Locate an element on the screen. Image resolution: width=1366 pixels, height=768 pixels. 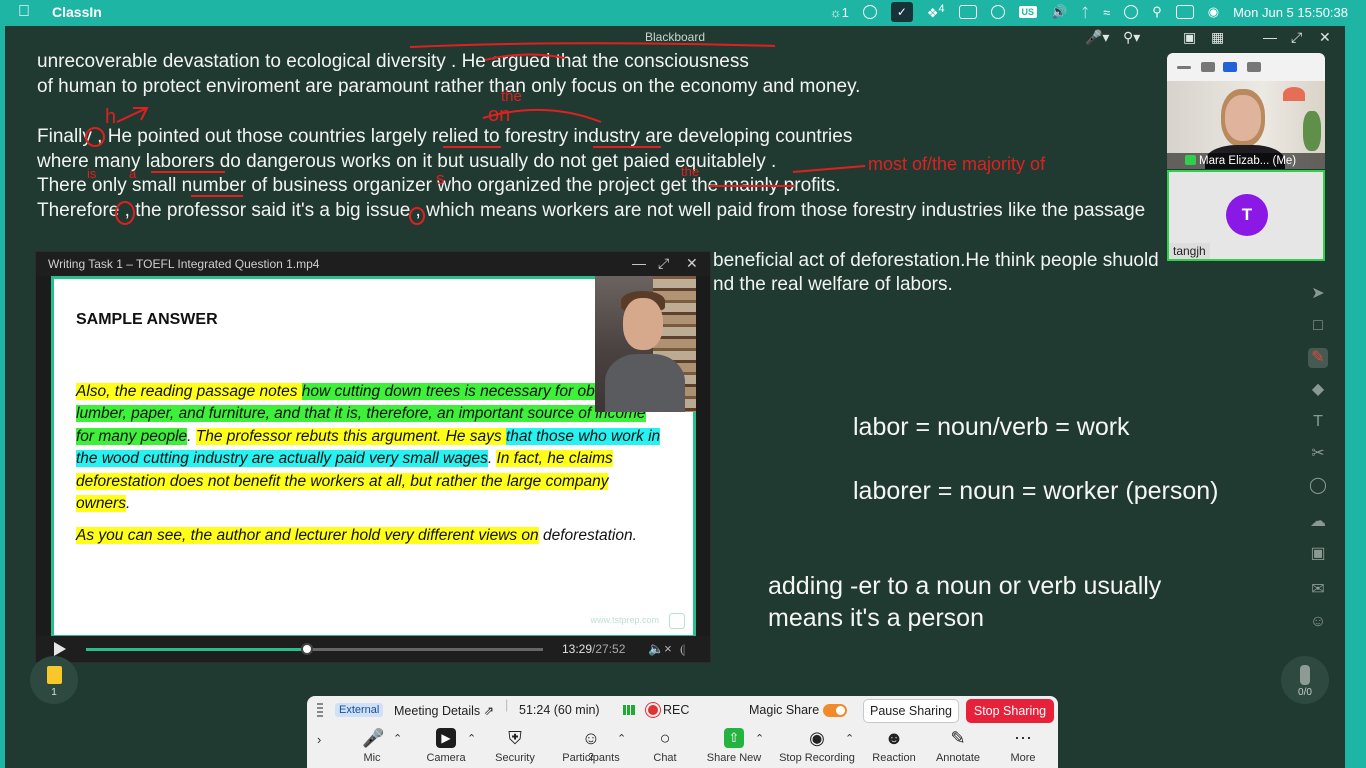
battery-icon is located at coordinates (967, 12).